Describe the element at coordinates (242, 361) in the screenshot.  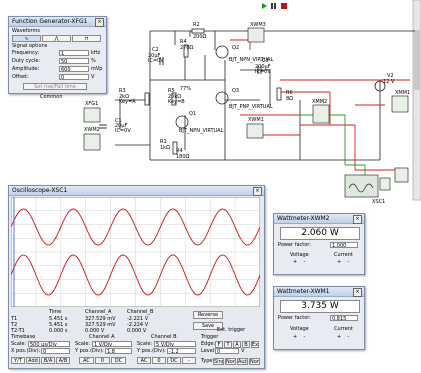
I see `trigger-type-button: Auto` at that location.